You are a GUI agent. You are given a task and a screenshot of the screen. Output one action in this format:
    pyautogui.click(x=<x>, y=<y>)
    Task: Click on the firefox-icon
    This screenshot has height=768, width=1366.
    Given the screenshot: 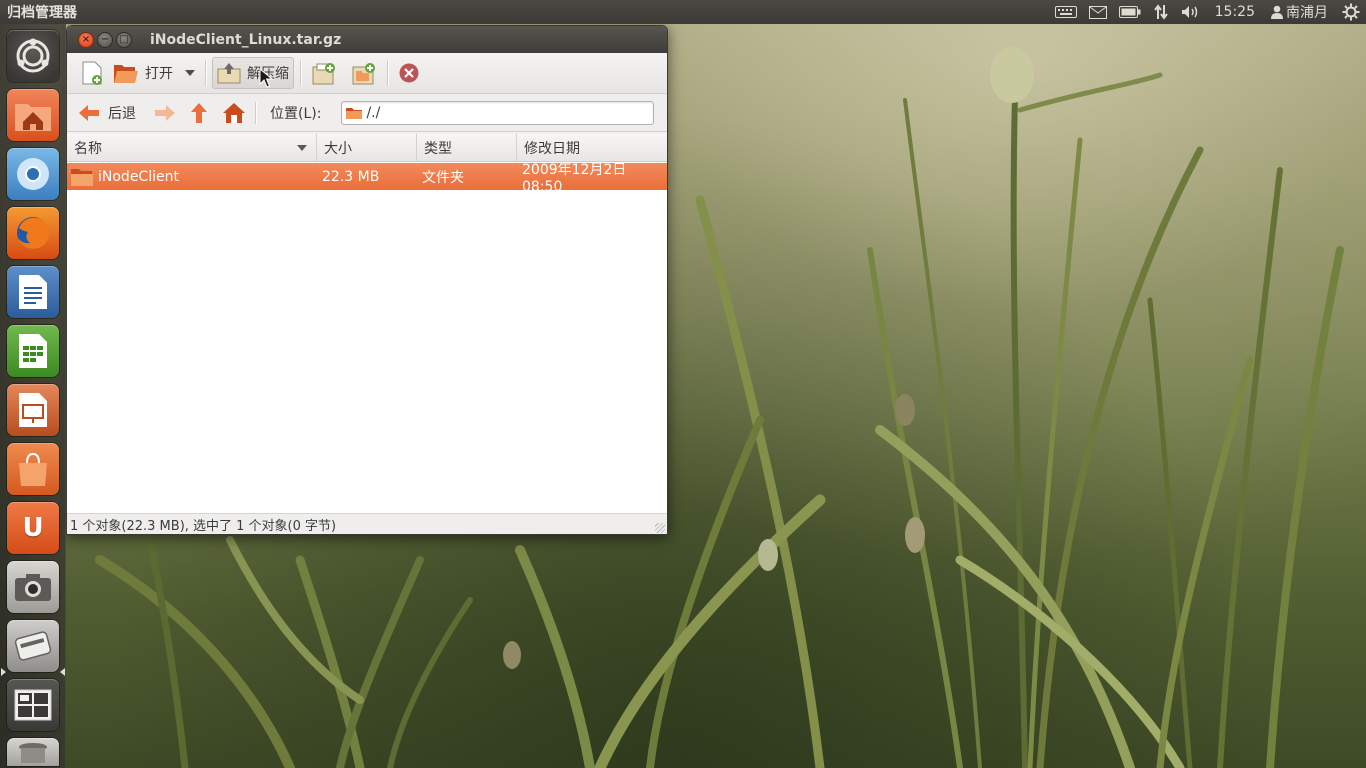 What is the action you would take?
    pyautogui.click(x=33, y=233)
    